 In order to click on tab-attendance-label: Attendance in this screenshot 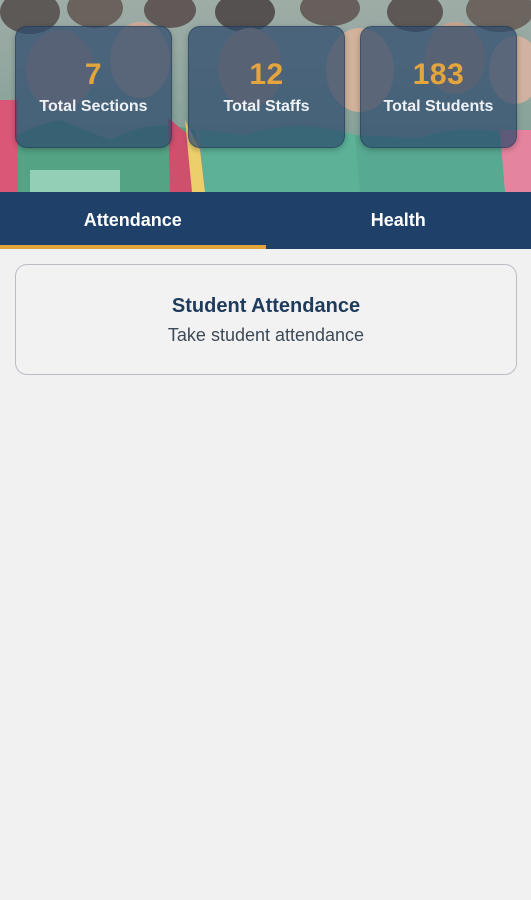, I will do `click(132, 220)`.